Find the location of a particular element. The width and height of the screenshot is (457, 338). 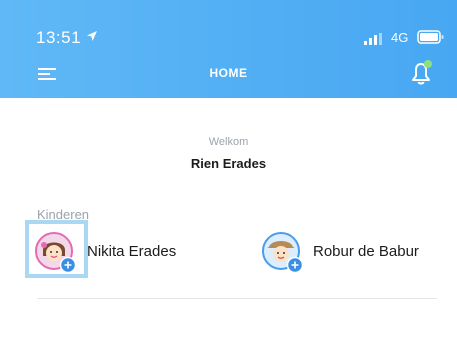

network-type: 4G is located at coordinates (400, 37).